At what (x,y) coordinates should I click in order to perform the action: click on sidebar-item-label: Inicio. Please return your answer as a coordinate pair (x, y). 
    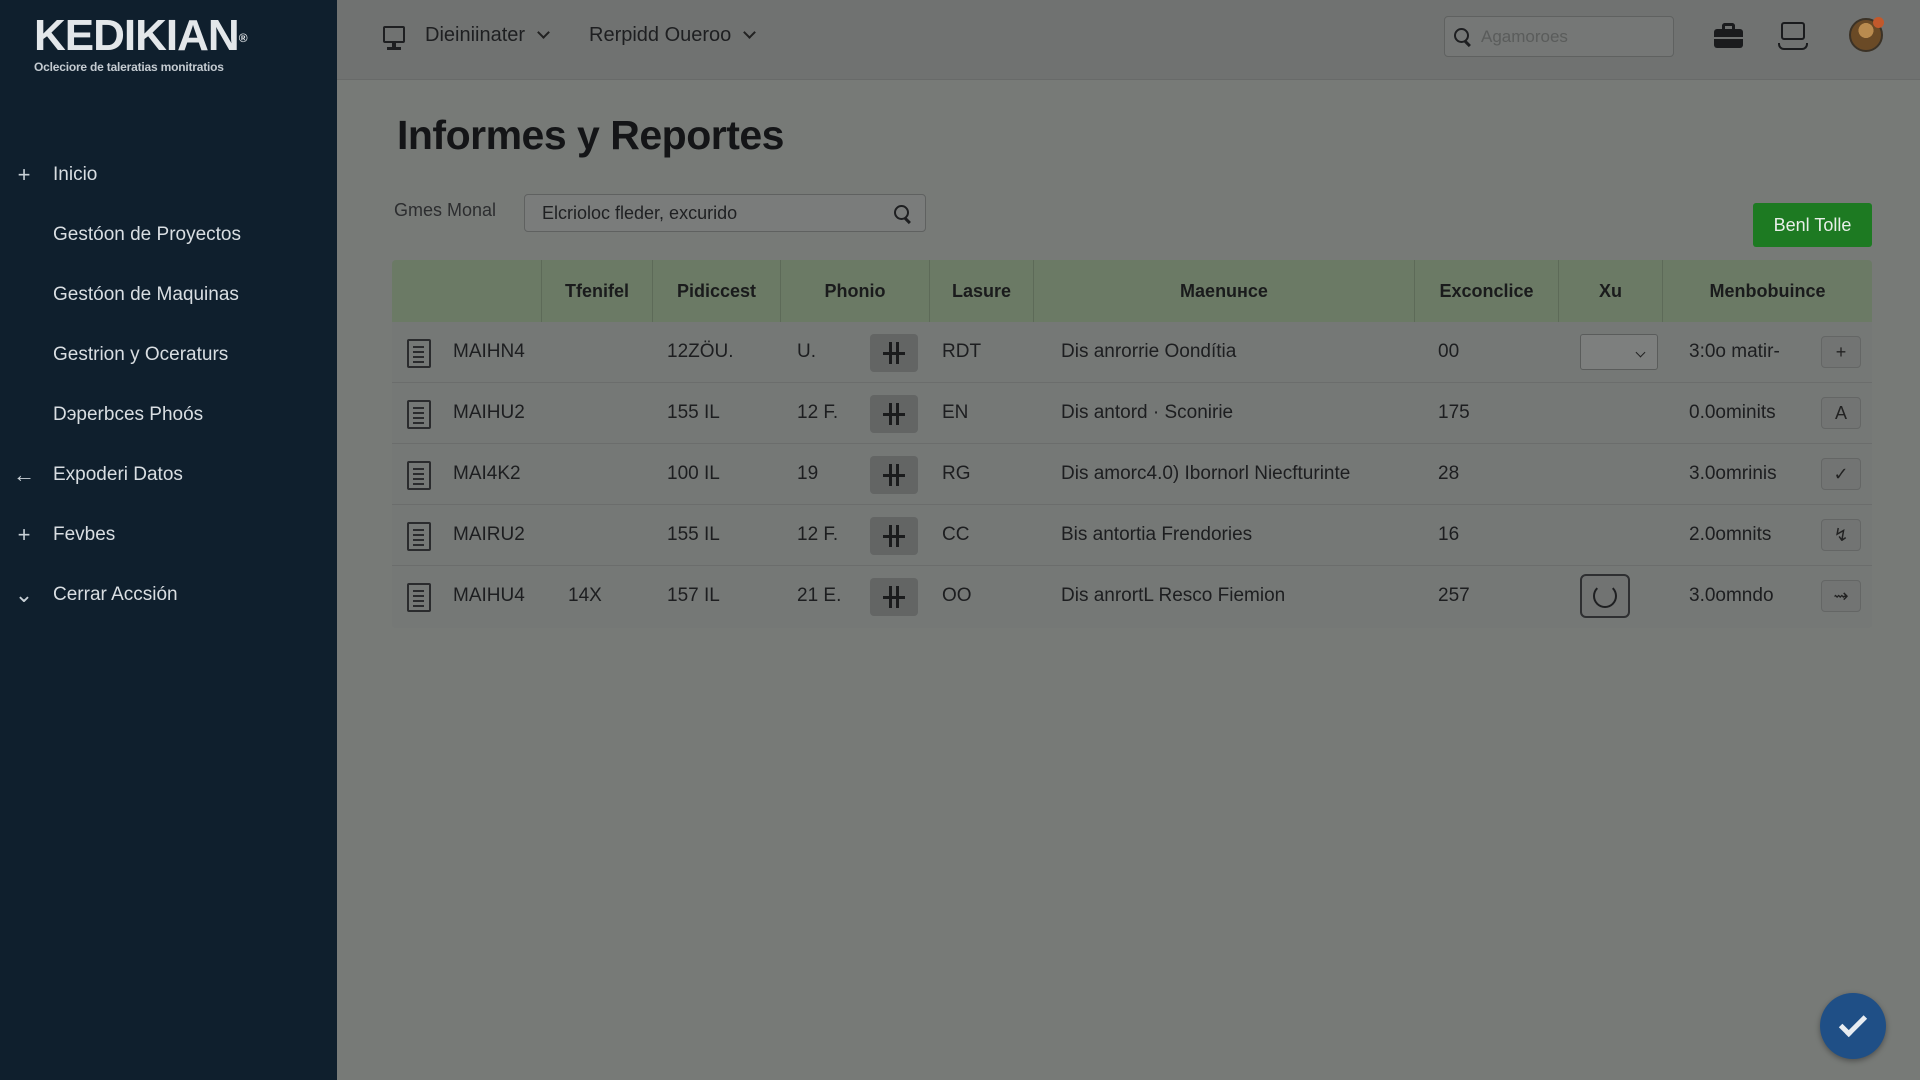
    Looking at the image, I should click on (75, 174).